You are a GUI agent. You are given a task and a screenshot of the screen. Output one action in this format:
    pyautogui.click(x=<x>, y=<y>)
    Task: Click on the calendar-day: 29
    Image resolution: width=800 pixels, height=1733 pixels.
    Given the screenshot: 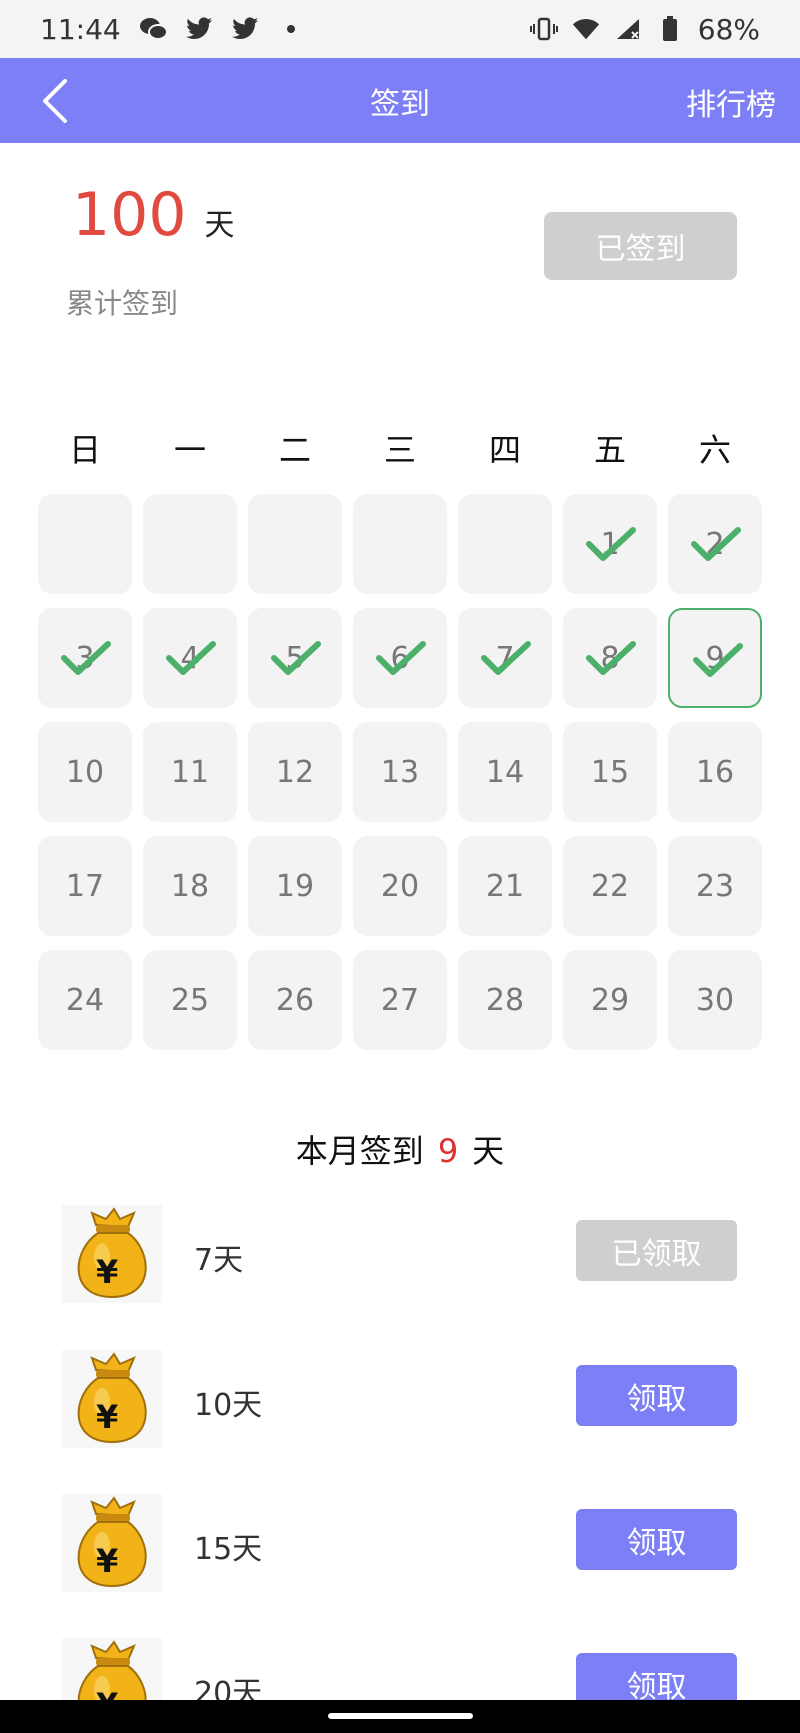 What is the action you would take?
    pyautogui.click(x=610, y=1000)
    